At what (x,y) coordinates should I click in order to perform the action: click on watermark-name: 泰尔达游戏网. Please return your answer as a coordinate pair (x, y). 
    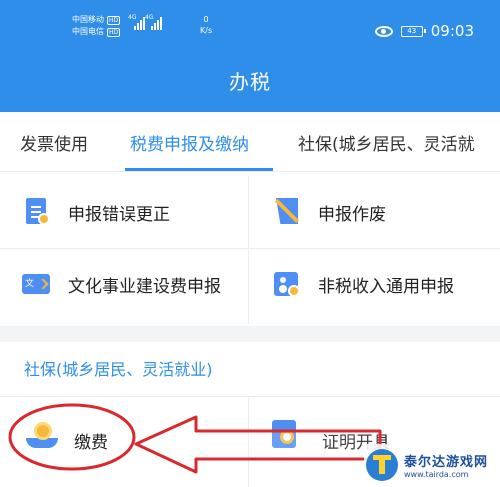
    Looking at the image, I should click on (446, 462).